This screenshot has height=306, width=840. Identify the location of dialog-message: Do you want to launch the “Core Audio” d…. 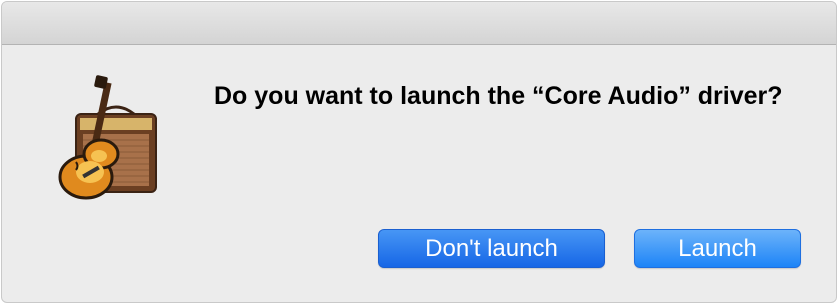
(498, 96).